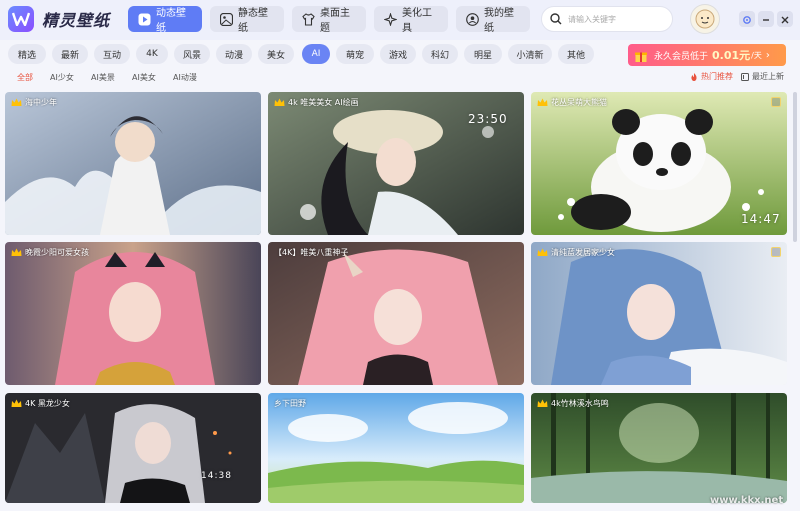 The height and width of the screenshot is (511, 800). Describe the element at coordinates (308, 19) in the screenshot. I see `shirt-icon` at that location.